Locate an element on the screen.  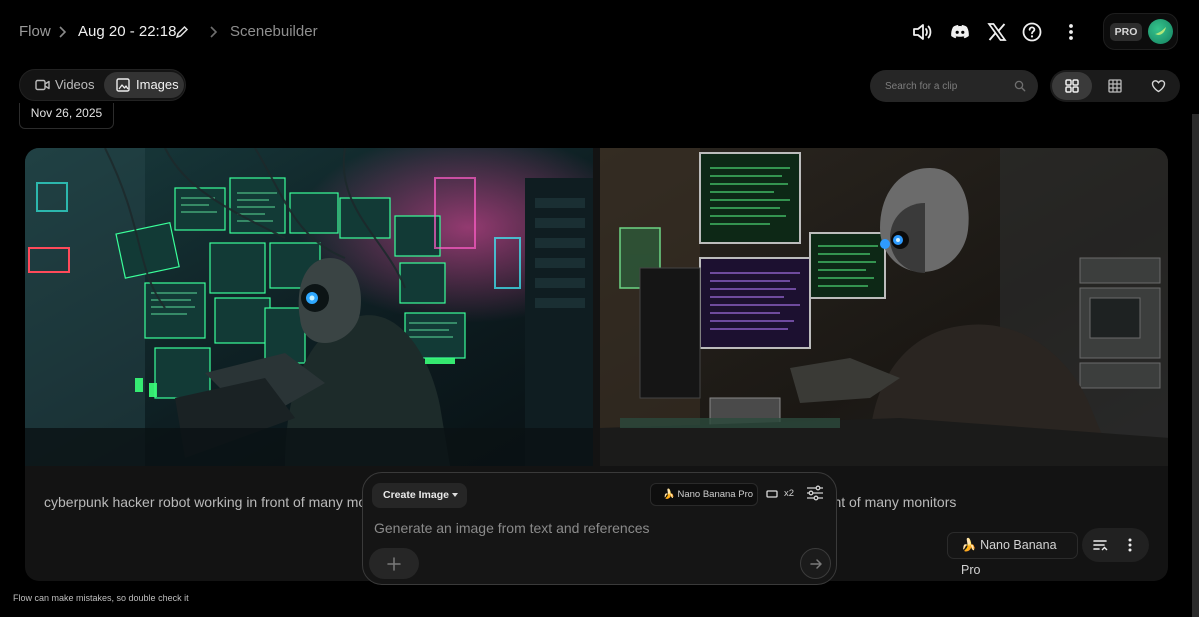
aspect-ratio-icon is located at coordinates (772, 494).